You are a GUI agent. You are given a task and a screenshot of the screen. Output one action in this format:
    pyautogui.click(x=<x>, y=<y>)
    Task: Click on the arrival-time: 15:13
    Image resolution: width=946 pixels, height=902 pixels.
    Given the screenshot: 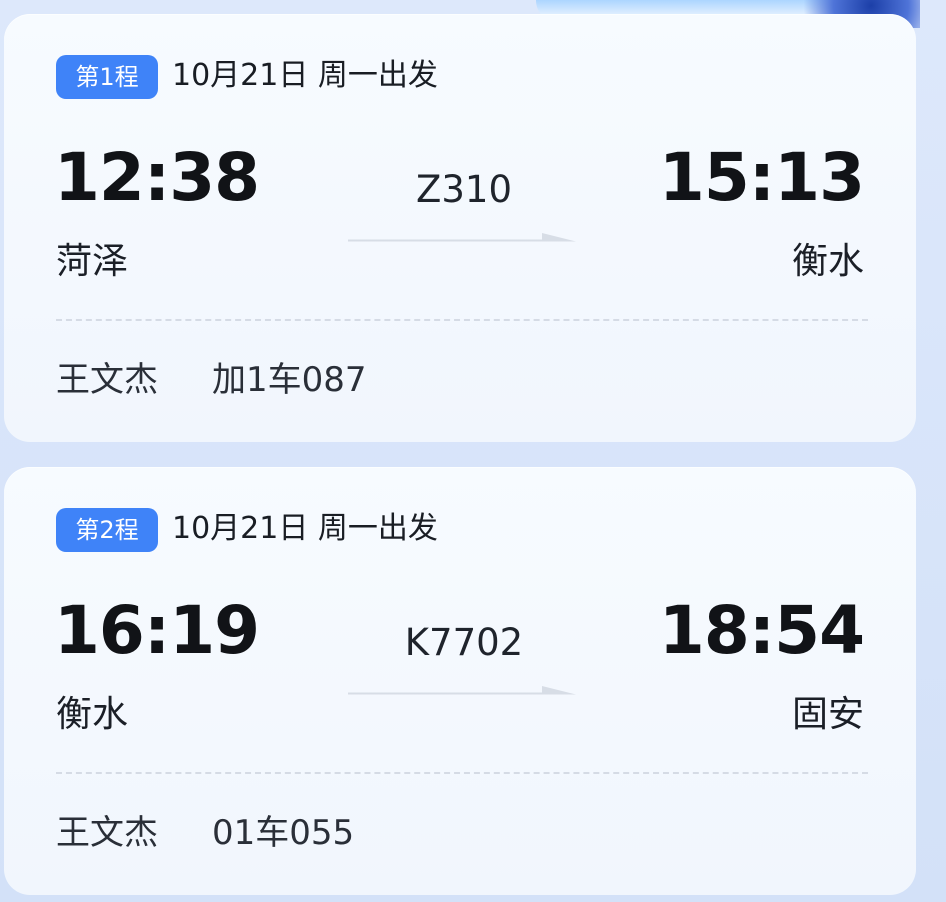 What is the action you would take?
    pyautogui.click(x=761, y=177)
    